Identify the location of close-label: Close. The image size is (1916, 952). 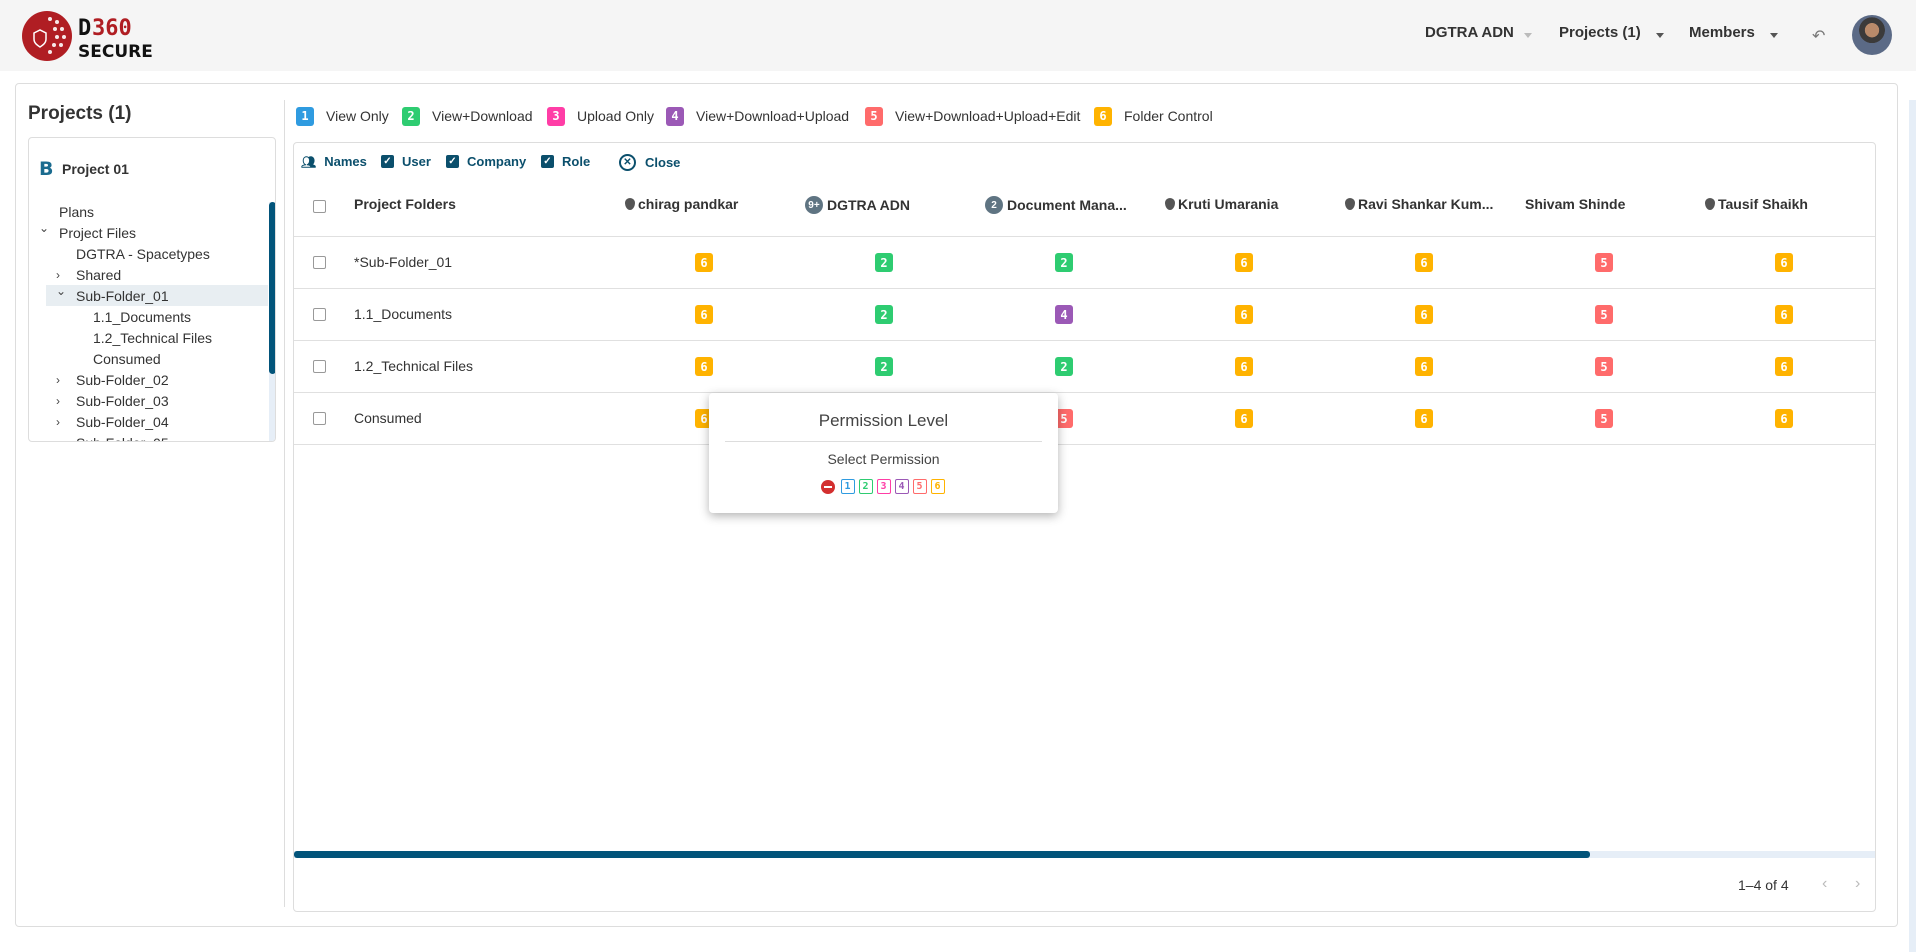
(663, 162).